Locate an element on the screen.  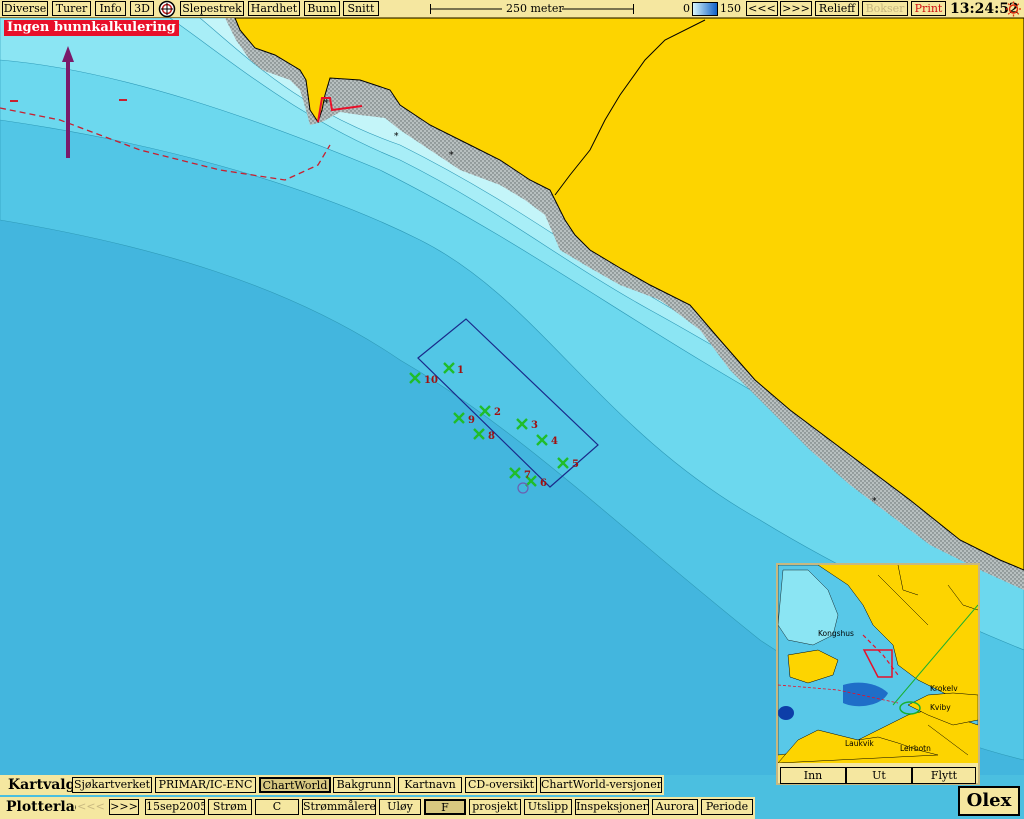
info-button: Info is located at coordinates (110, 8).